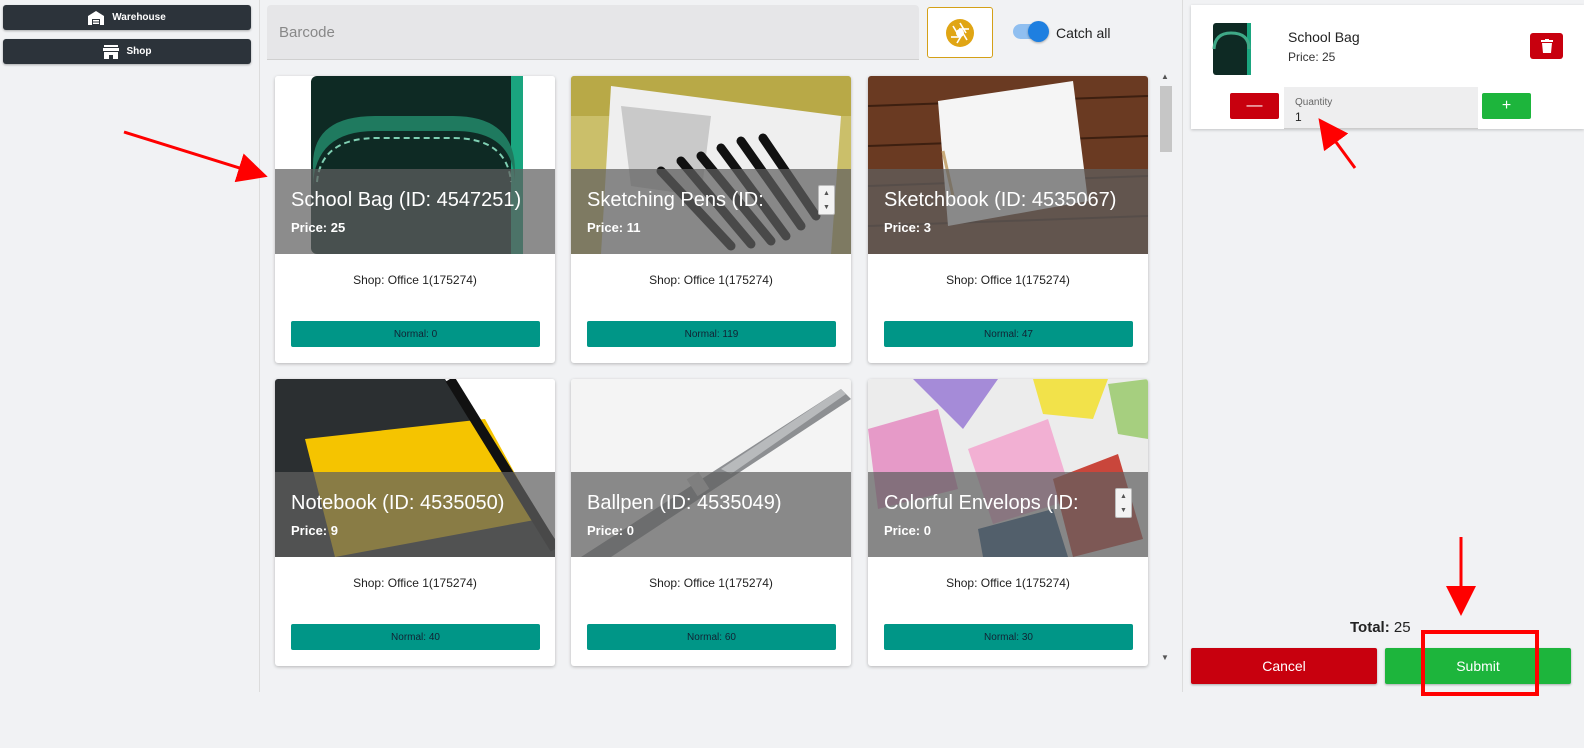 This screenshot has height=748, width=1584. What do you see at coordinates (1284, 666) in the screenshot?
I see `cancel-button: Cancel` at bounding box center [1284, 666].